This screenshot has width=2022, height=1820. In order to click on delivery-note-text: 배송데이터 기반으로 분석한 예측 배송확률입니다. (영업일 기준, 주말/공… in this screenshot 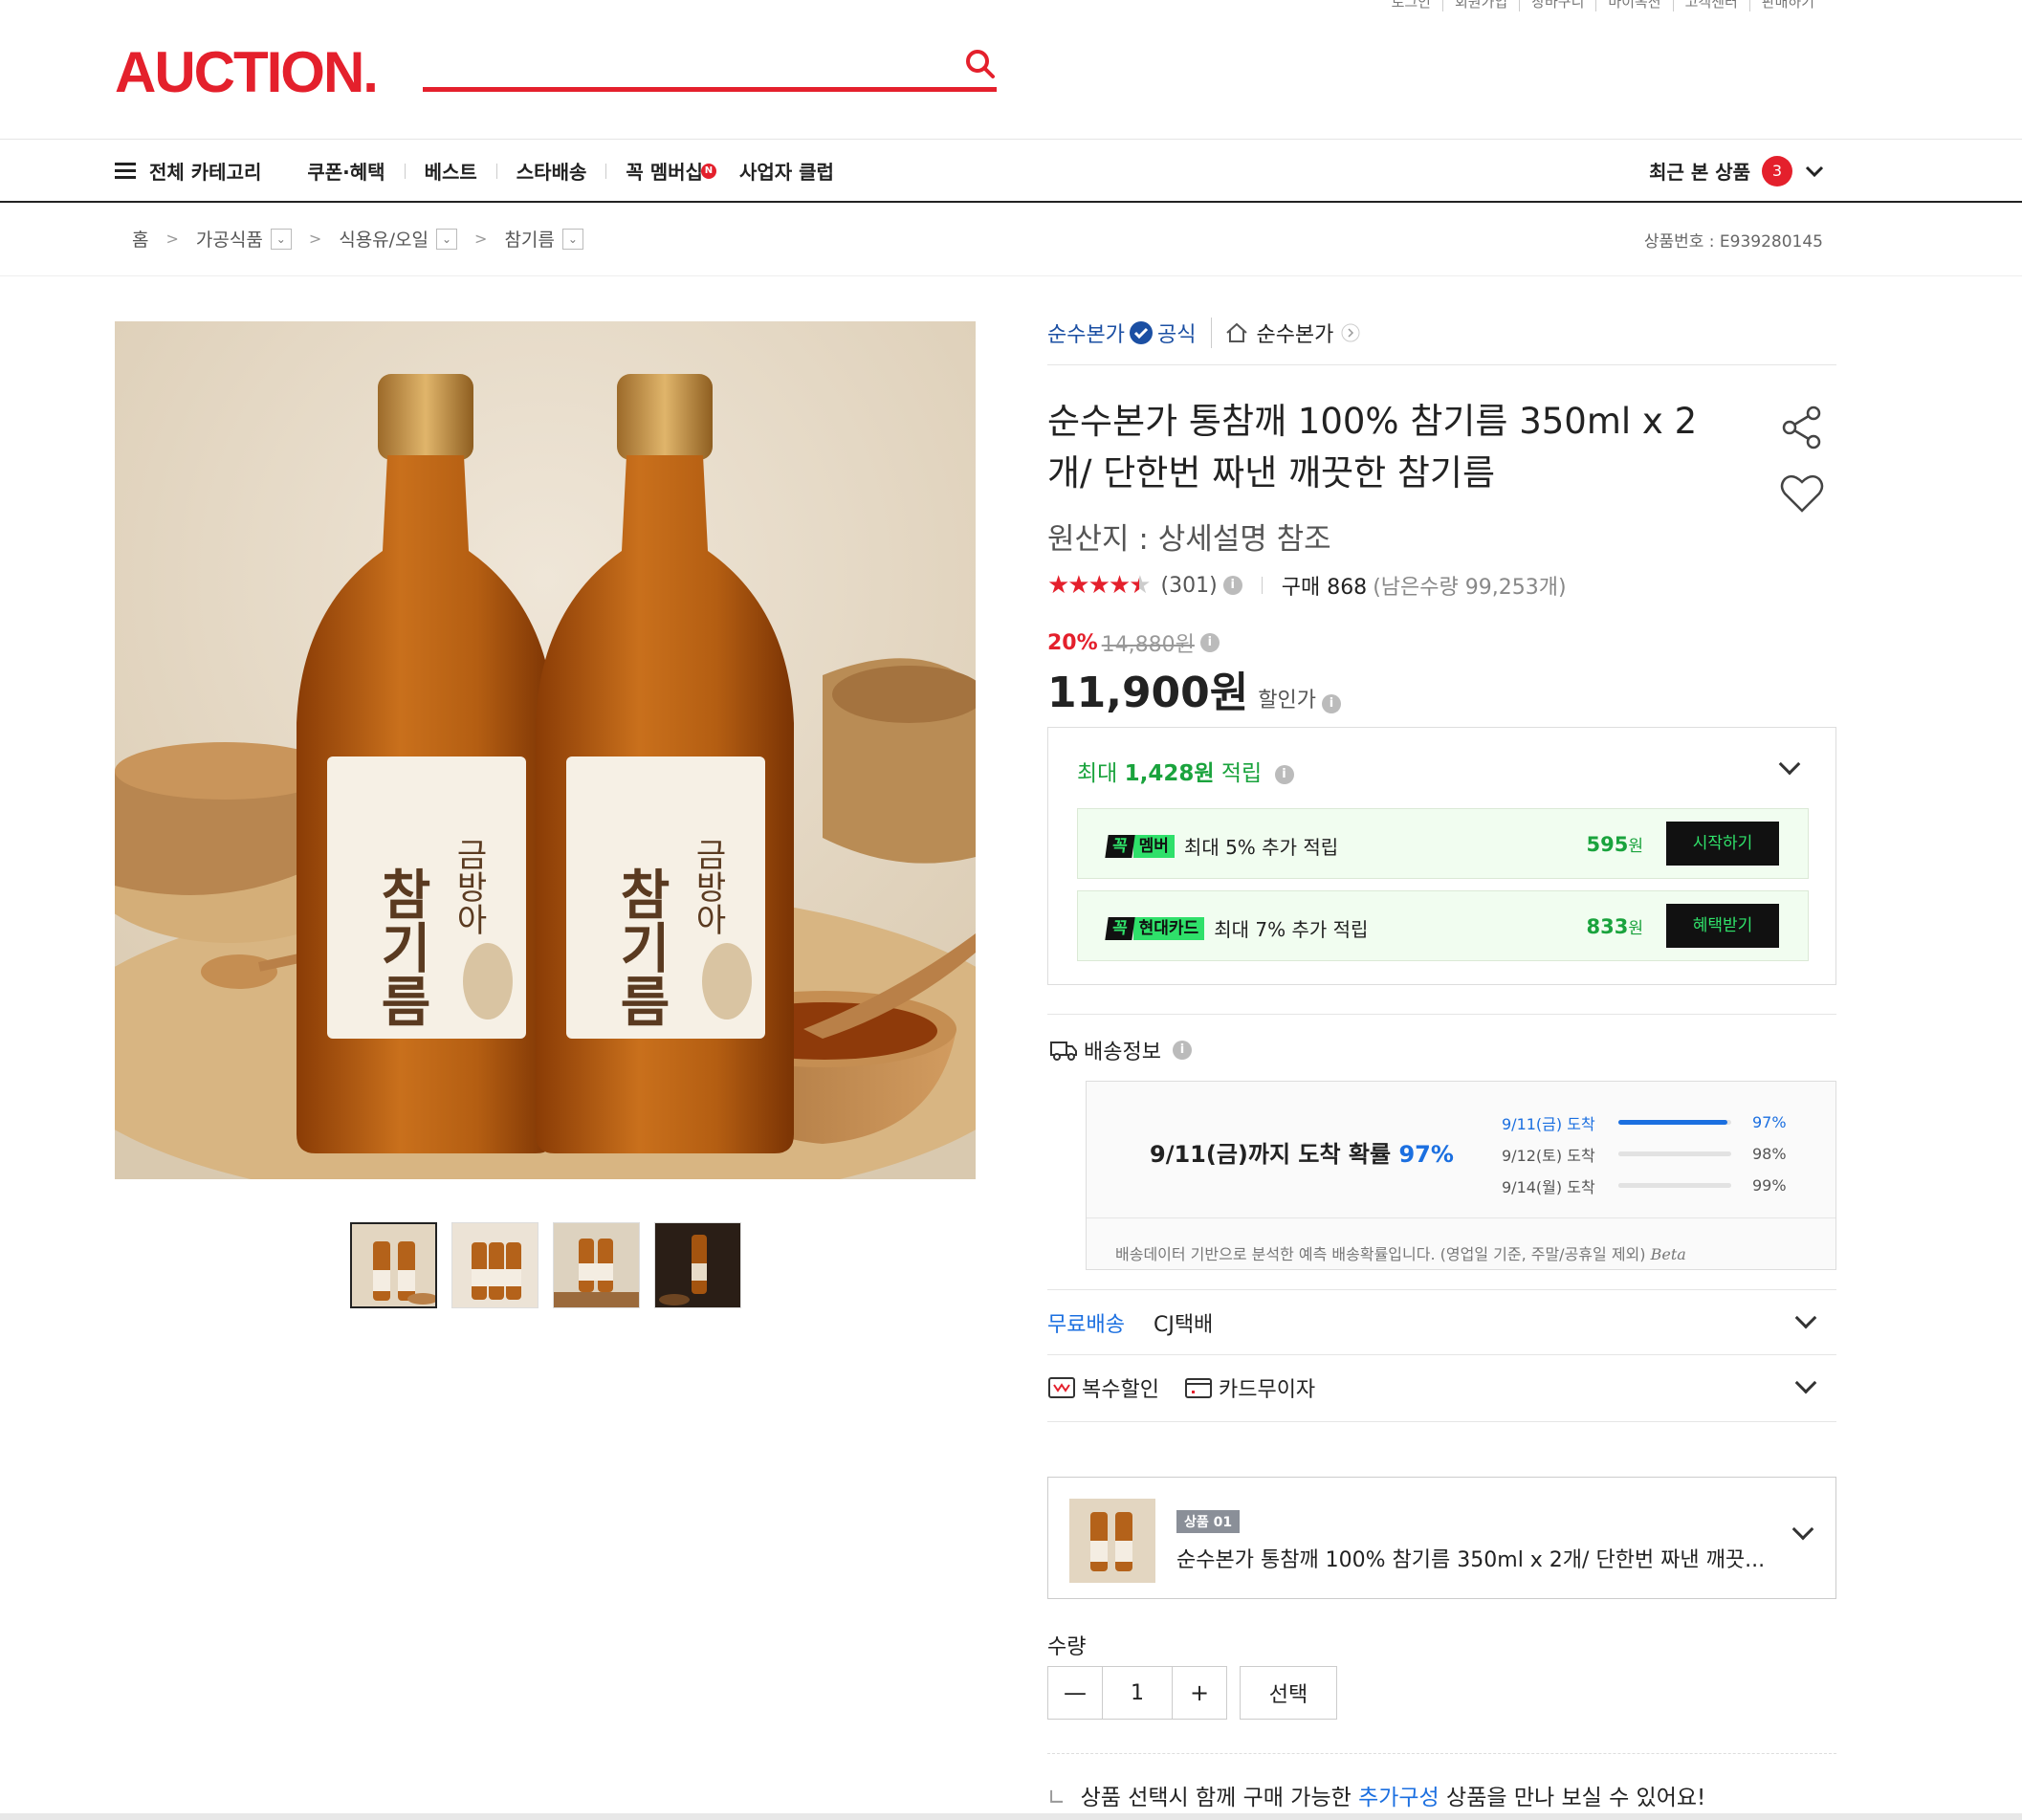, I will do `click(1380, 1254)`.